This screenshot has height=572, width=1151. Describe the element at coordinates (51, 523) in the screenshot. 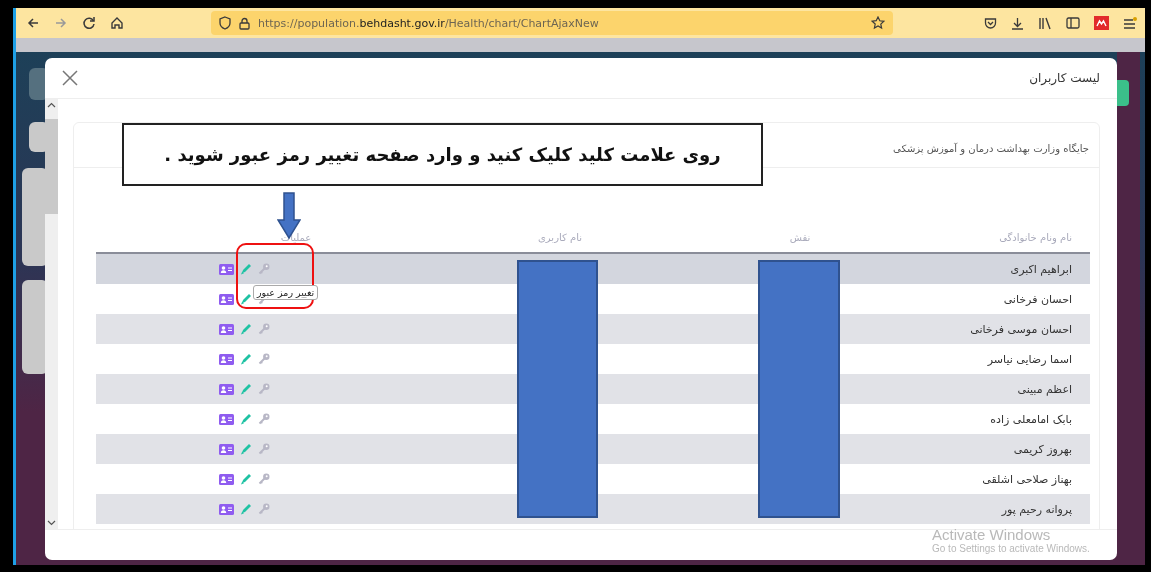

I see `scroll-down-icon` at that location.